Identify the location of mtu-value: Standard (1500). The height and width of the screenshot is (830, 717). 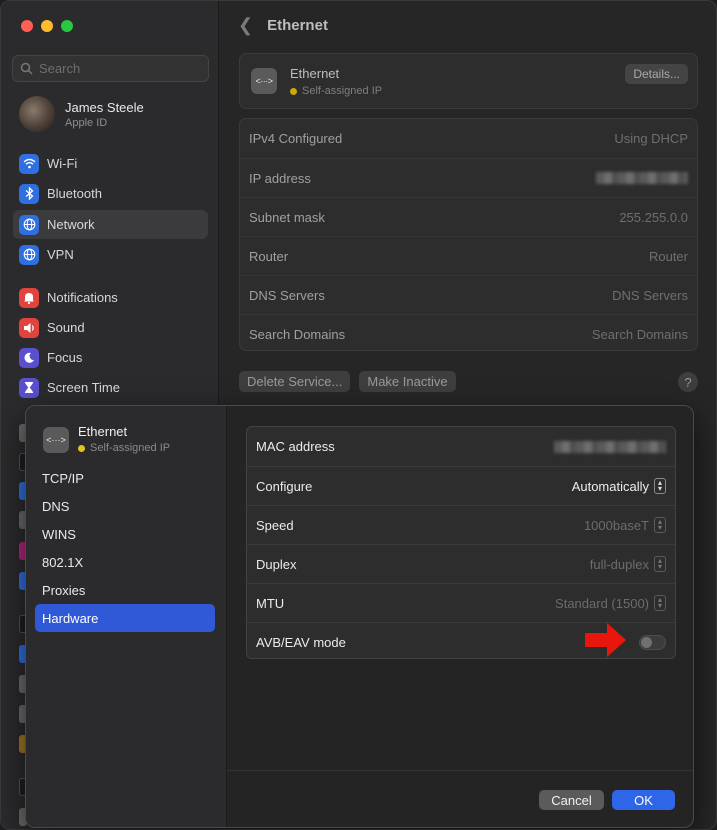
(602, 603).